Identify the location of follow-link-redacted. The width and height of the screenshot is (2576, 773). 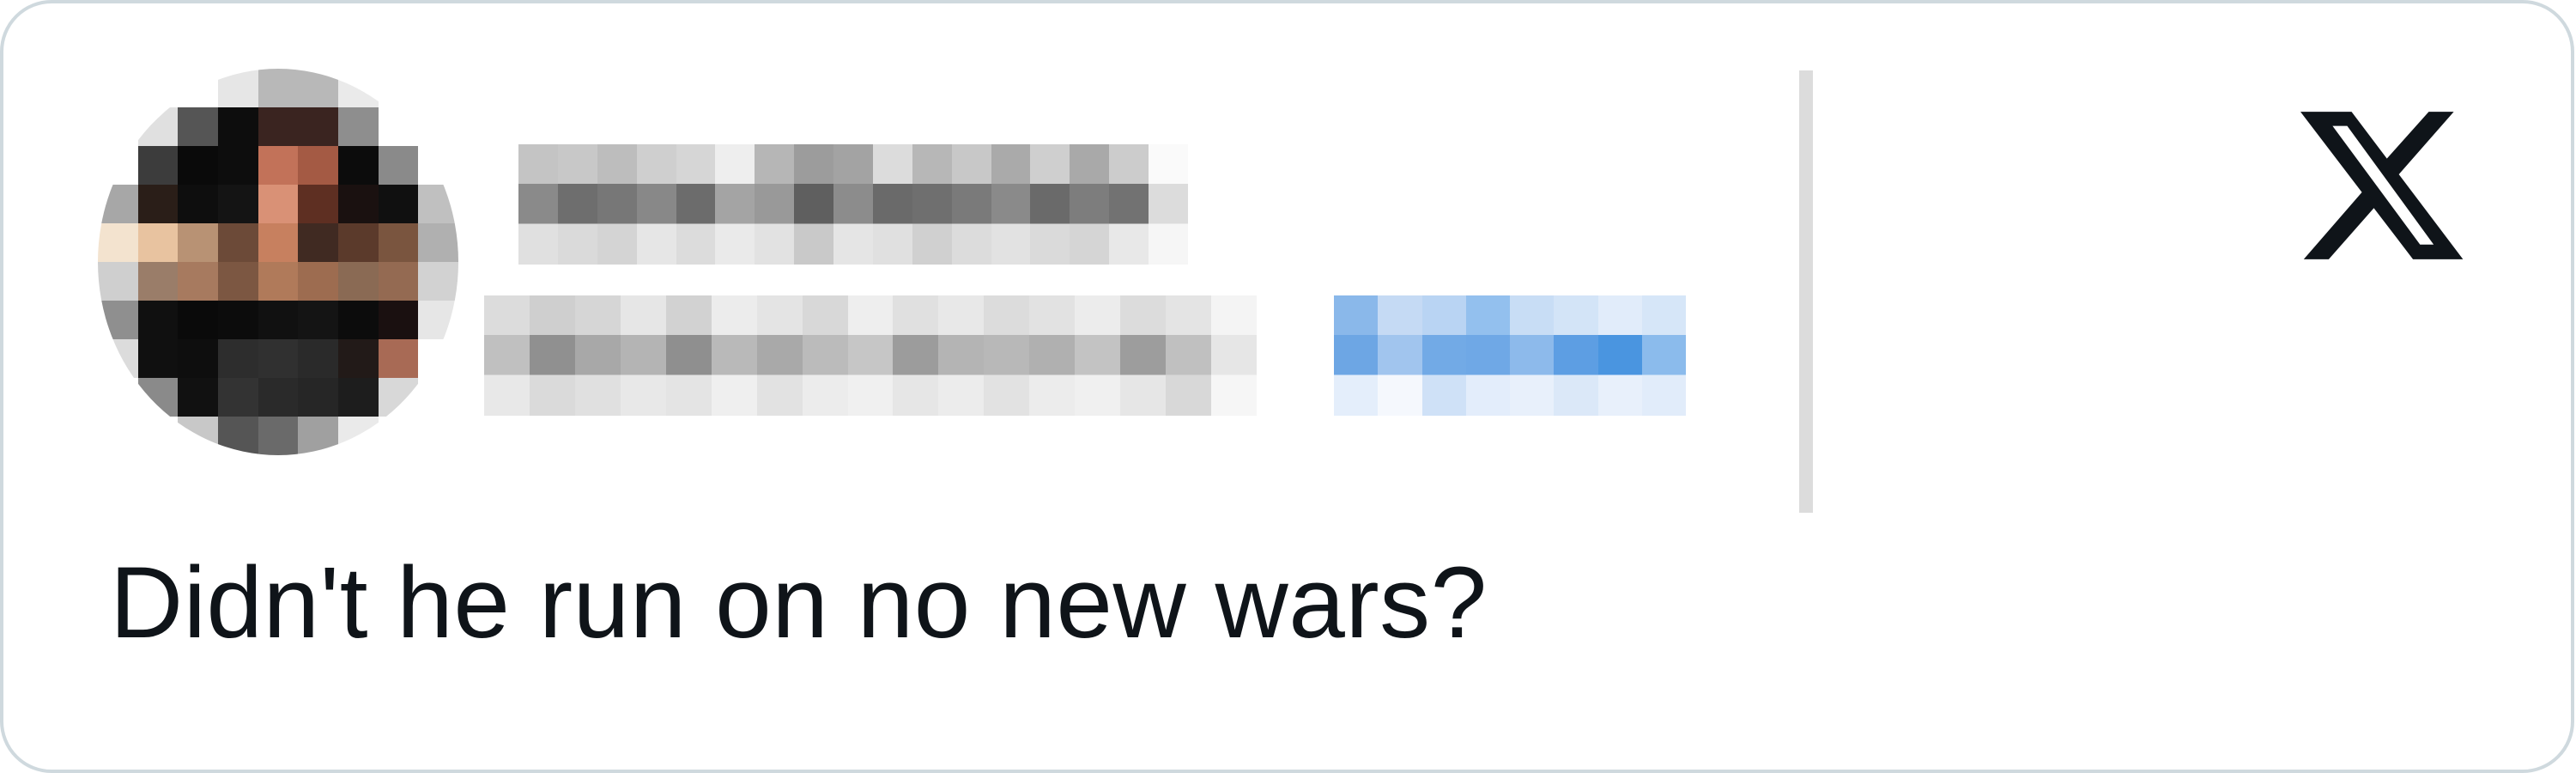
(1510, 355).